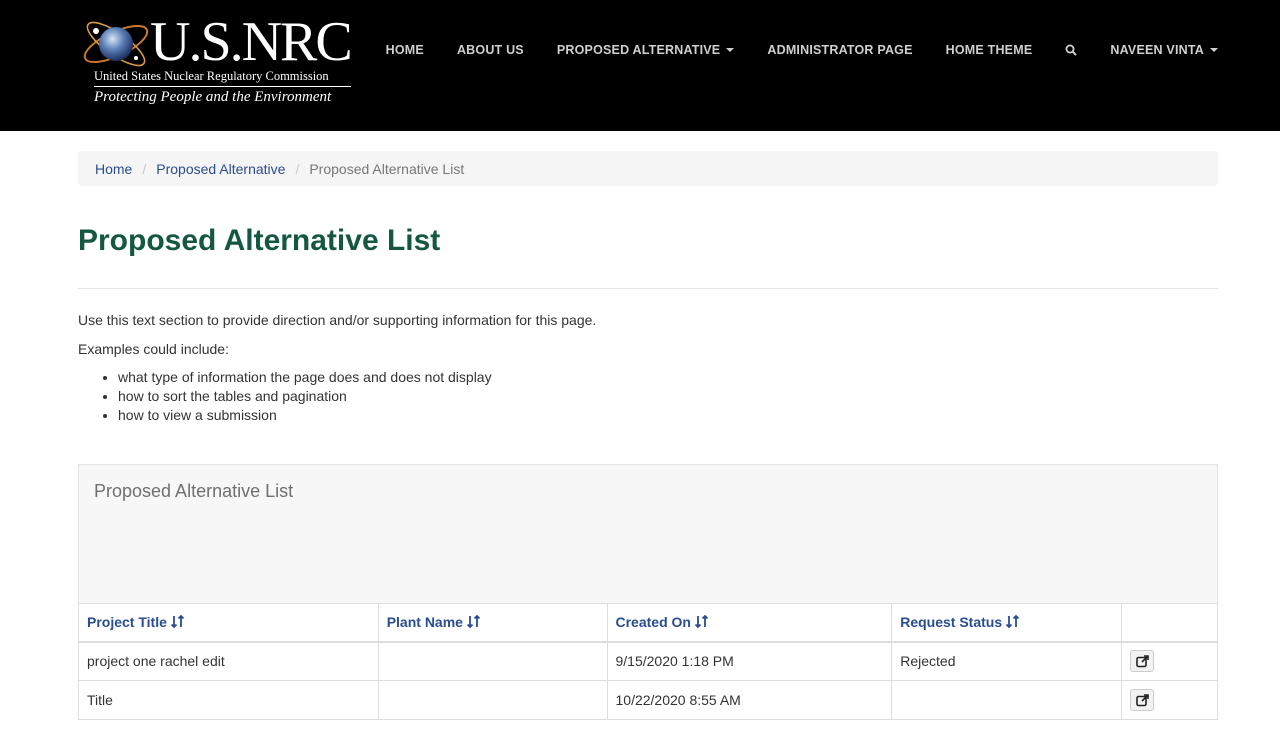 The width and height of the screenshot is (1280, 737). I want to click on cell-created-on: 10/22/2020 8:55 AM, so click(749, 700).